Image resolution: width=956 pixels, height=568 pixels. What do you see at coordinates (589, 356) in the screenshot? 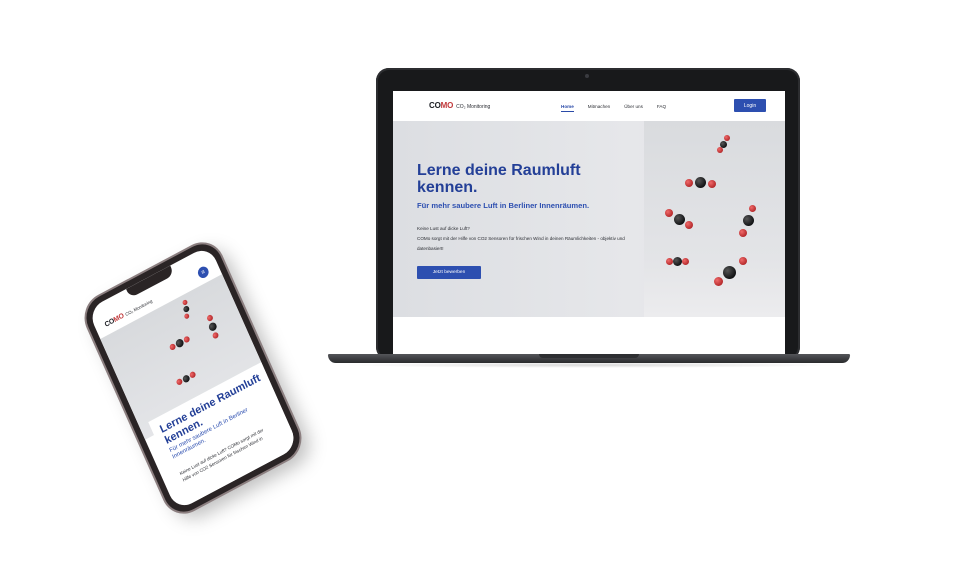
I see `laptop-hinge-notch` at bounding box center [589, 356].